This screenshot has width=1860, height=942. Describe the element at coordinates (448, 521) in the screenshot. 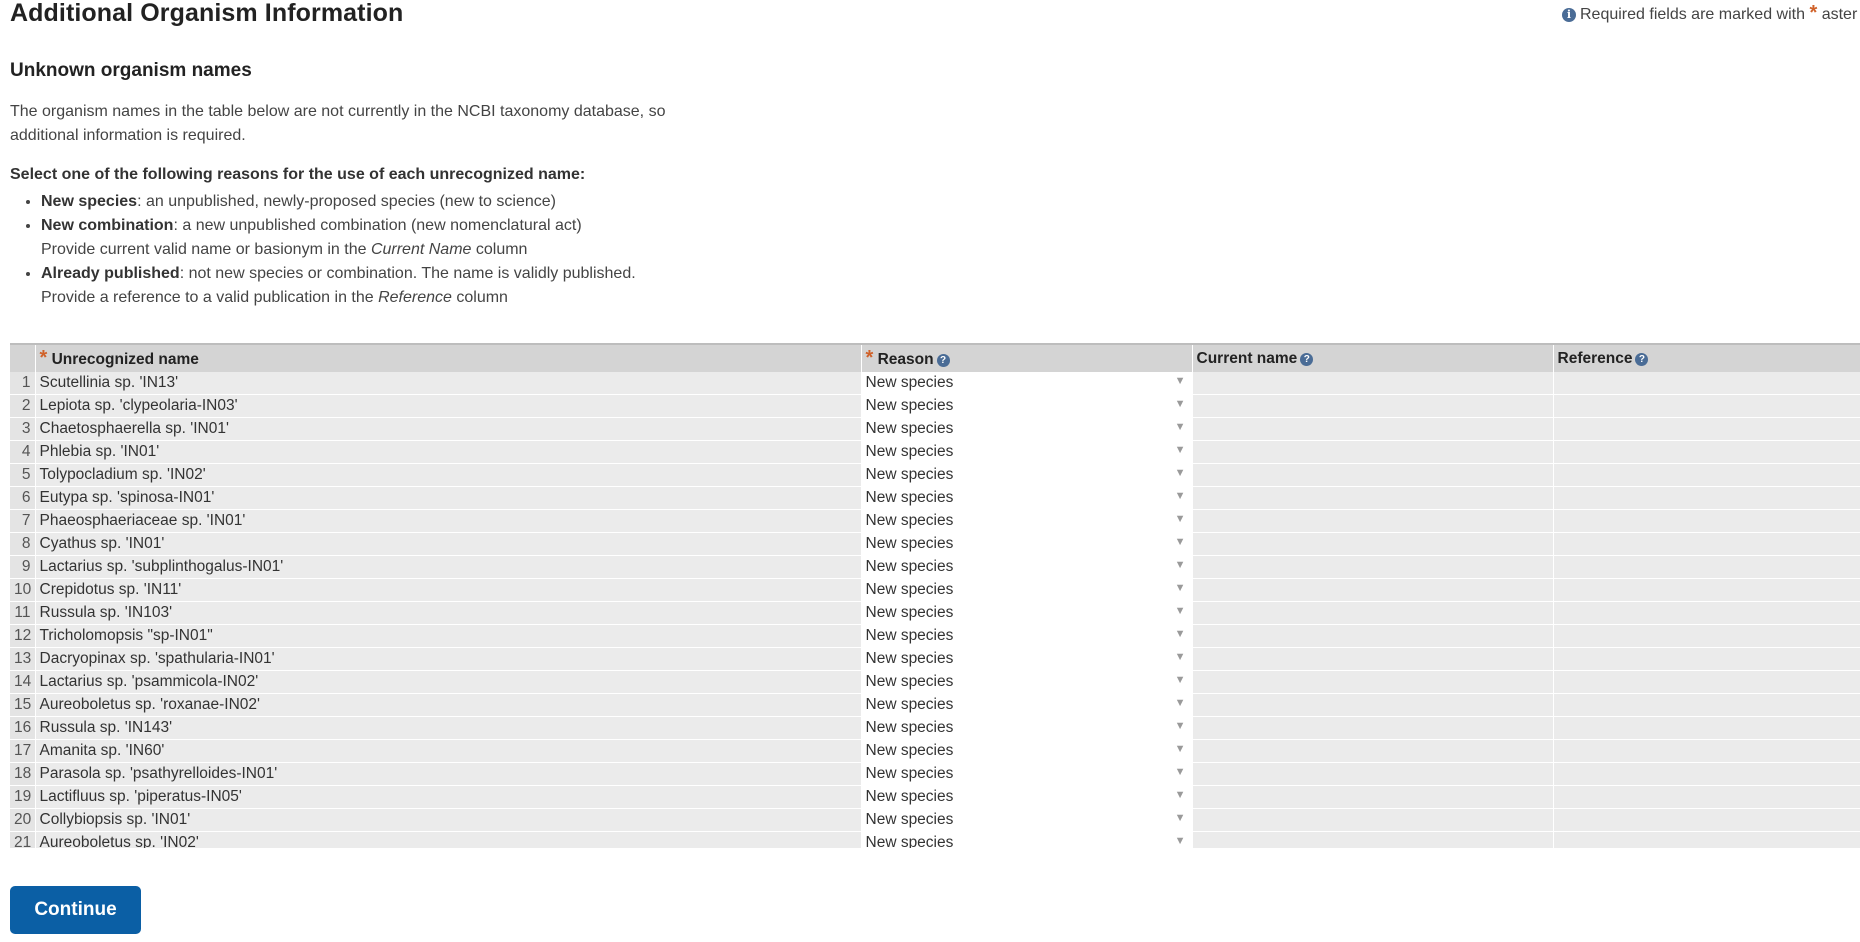

I see `unrecognized-name-cell: Phaeosphaeriaceae sp. 'IN01'` at that location.